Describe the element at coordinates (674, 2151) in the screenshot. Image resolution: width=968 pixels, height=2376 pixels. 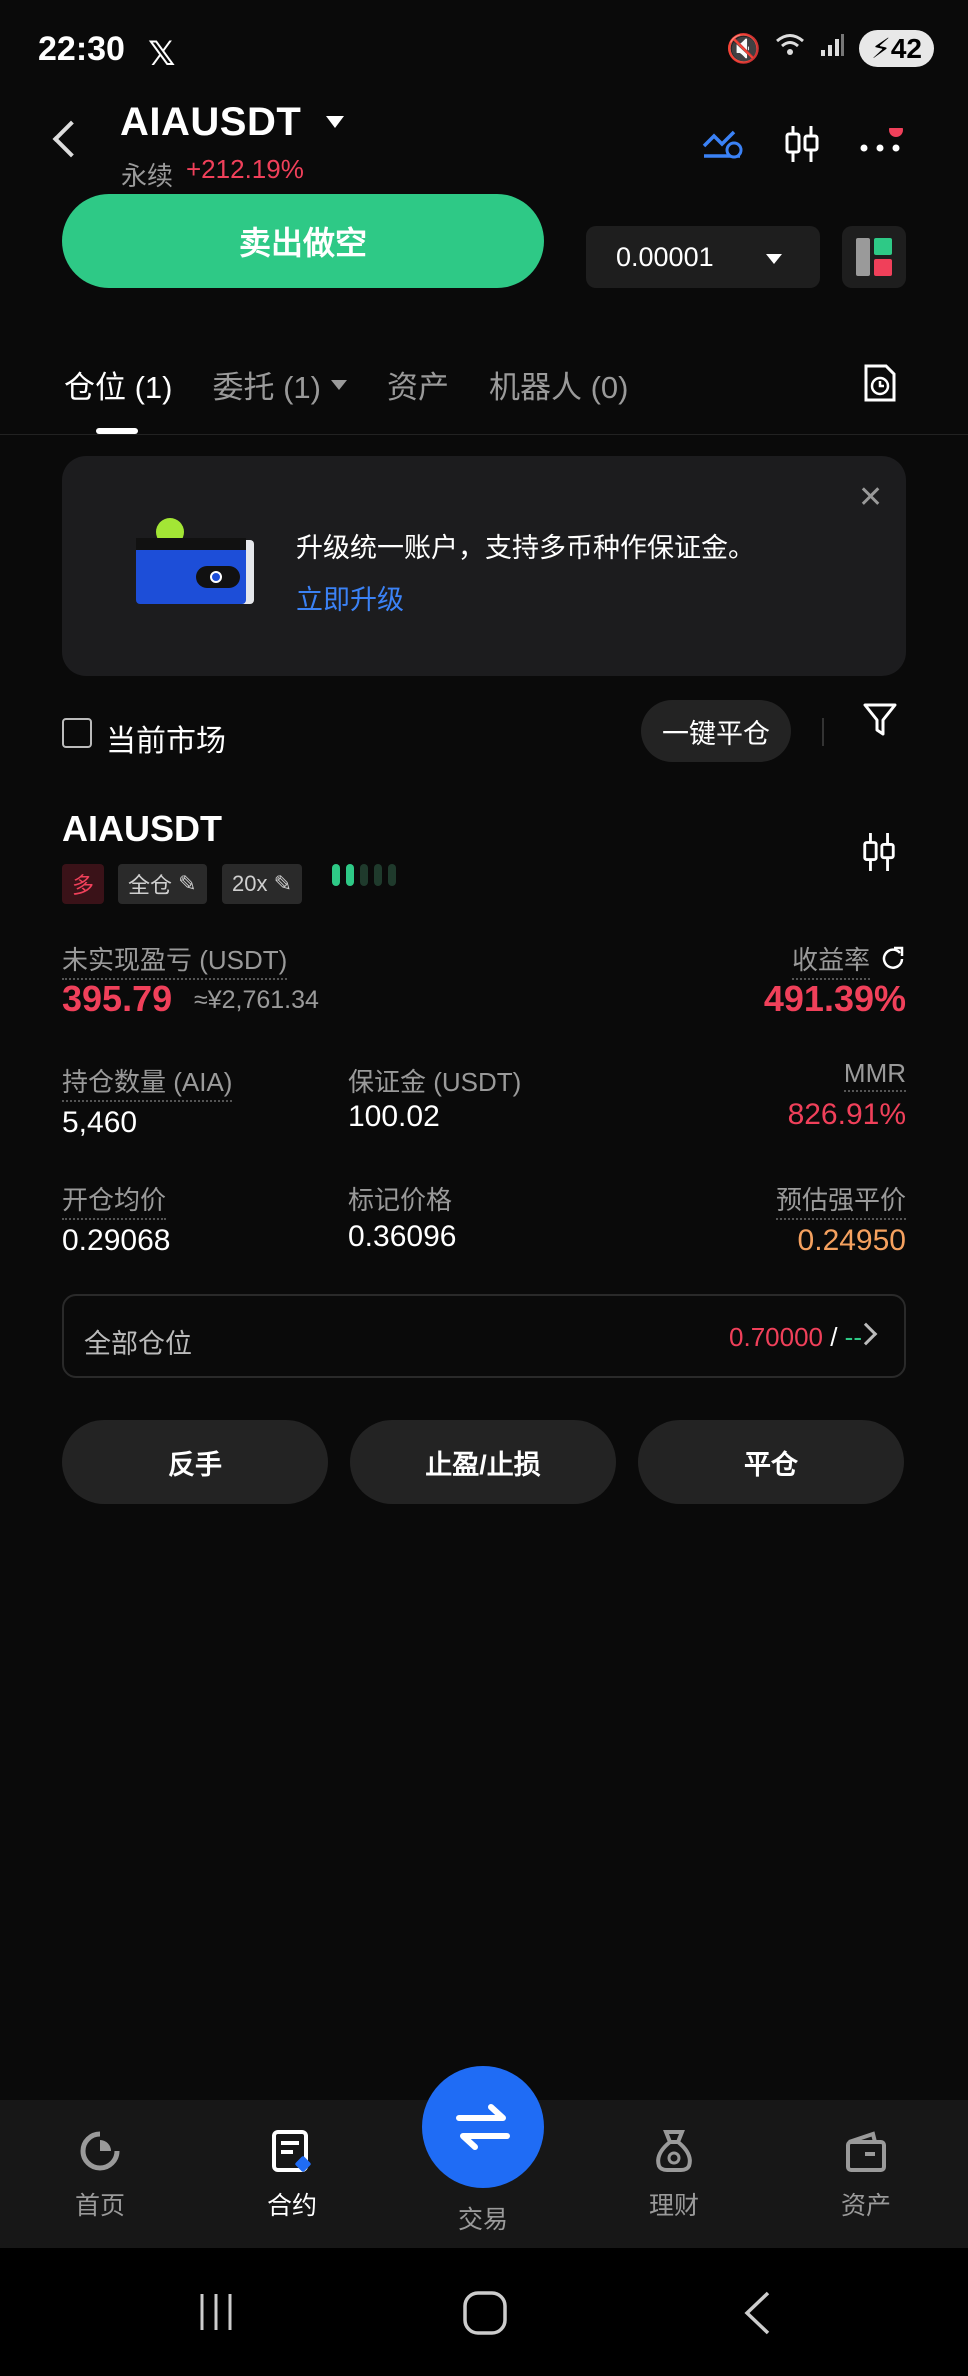
I see `earn-icon` at that location.